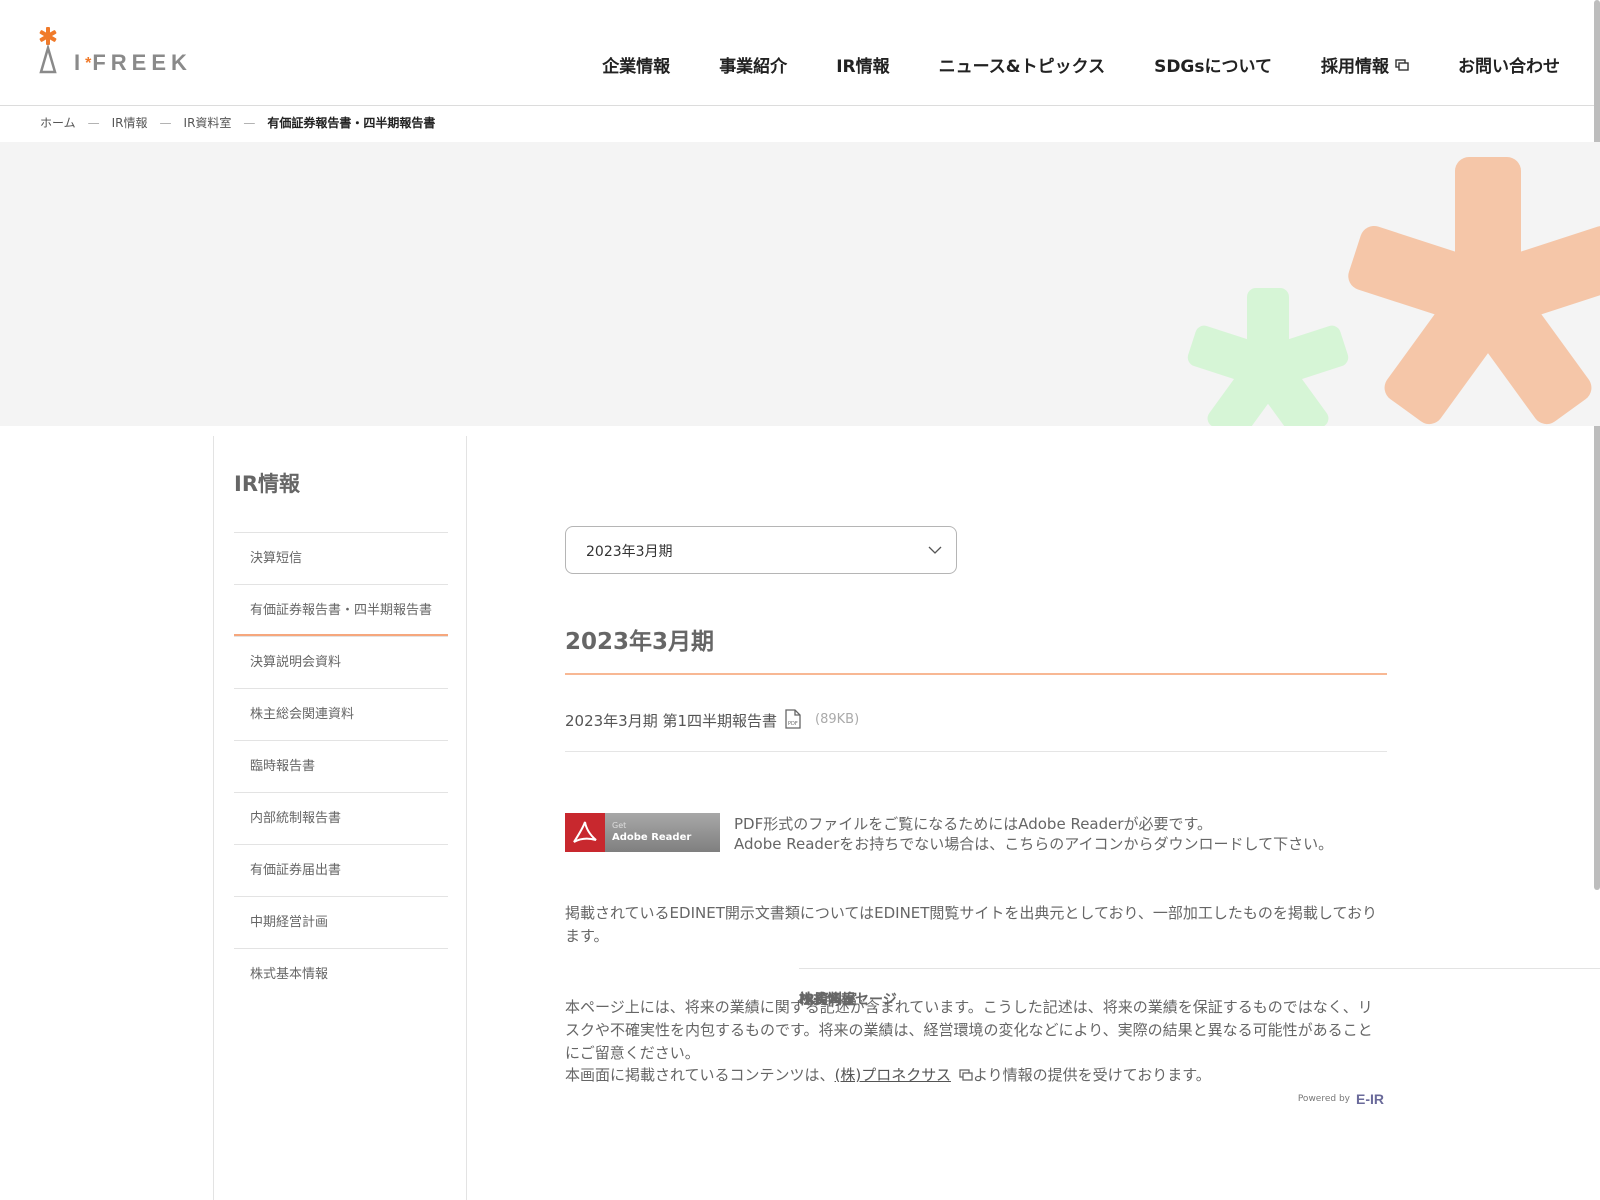  I want to click on get-adobe-reader-button: Get Adobe Reader, so click(642, 832).